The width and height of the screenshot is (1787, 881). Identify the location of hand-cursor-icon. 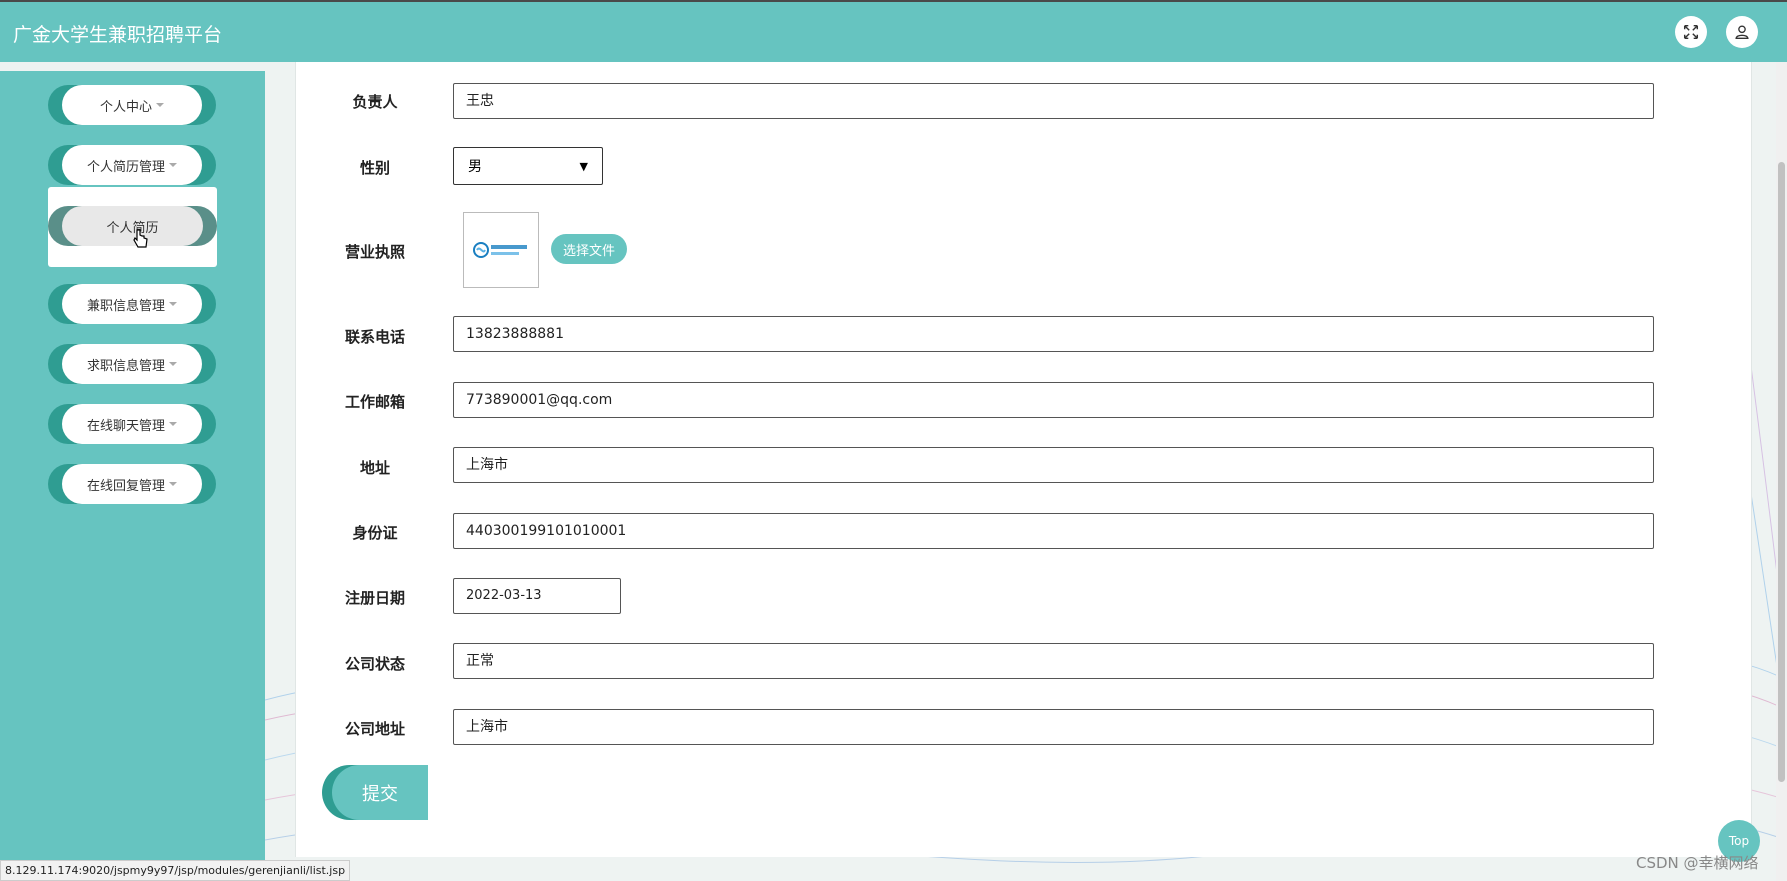
(140, 238).